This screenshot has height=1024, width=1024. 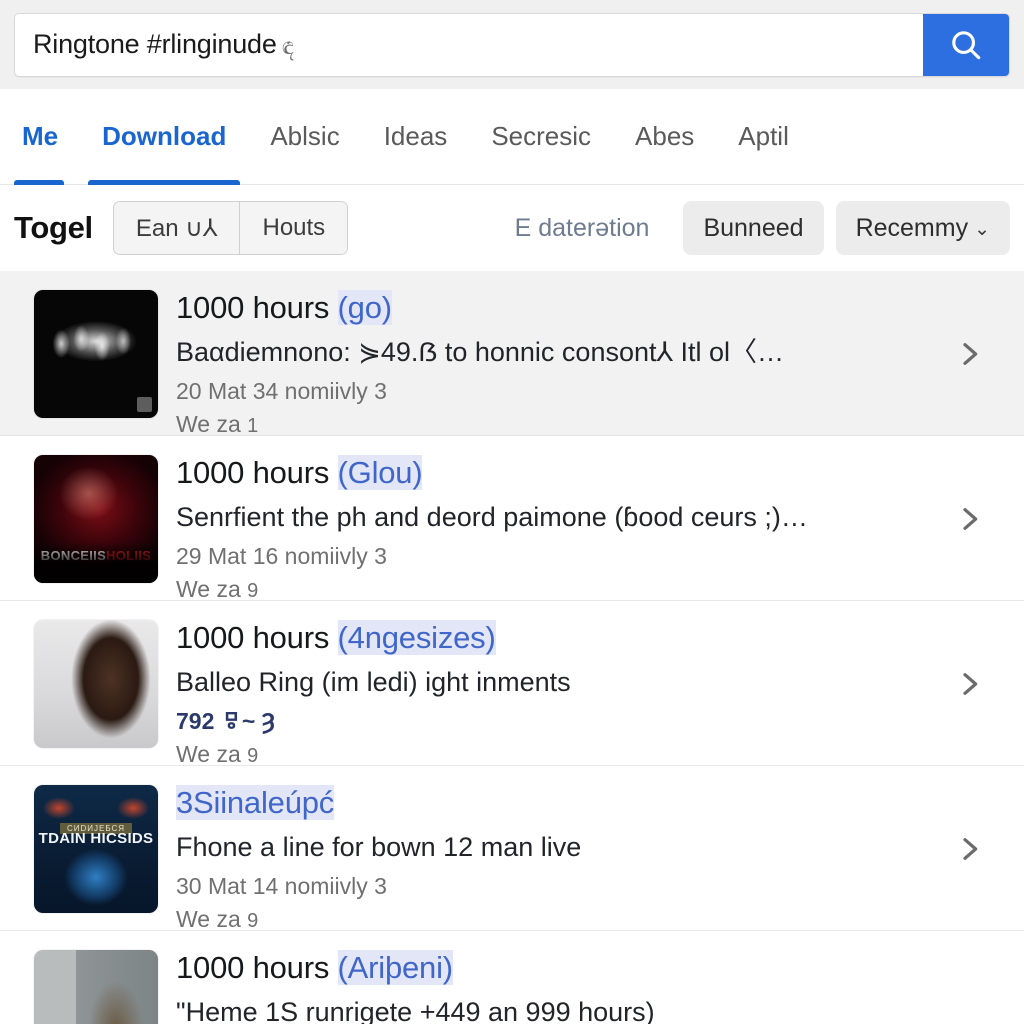 I want to click on row-subtitle: Balleo Ring (im ledi) ight inments, so click(x=373, y=681).